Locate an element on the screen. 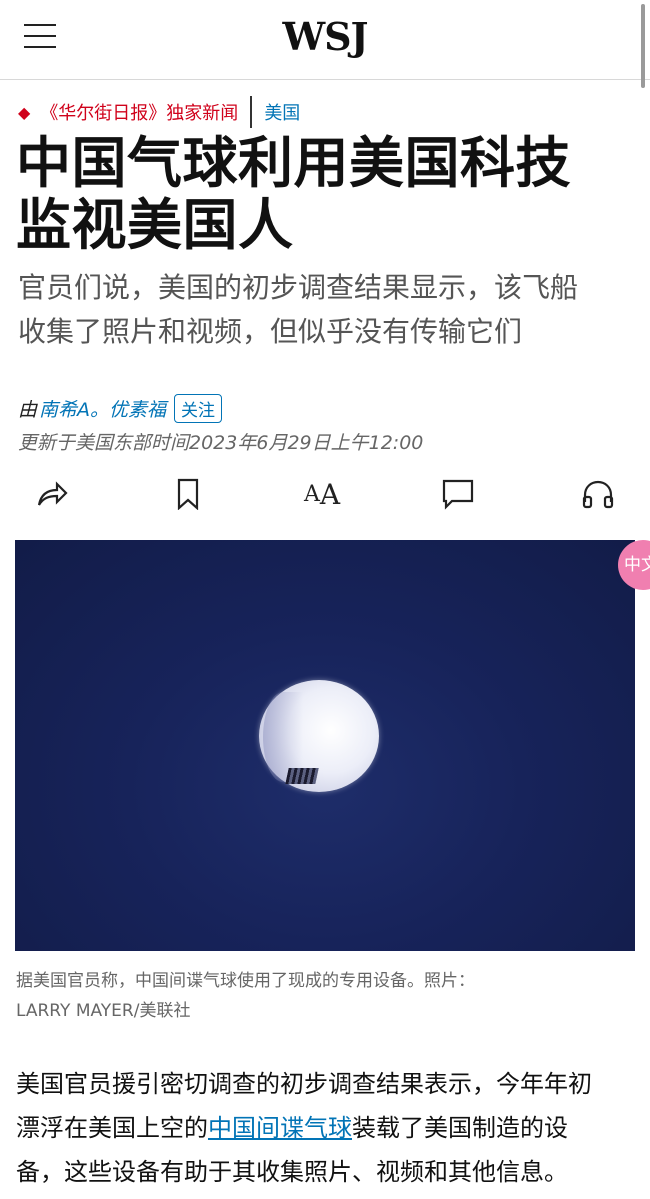 Image resolution: width=650 pixels, height=1199 pixels. text-size-big: A is located at coordinates (330, 494).